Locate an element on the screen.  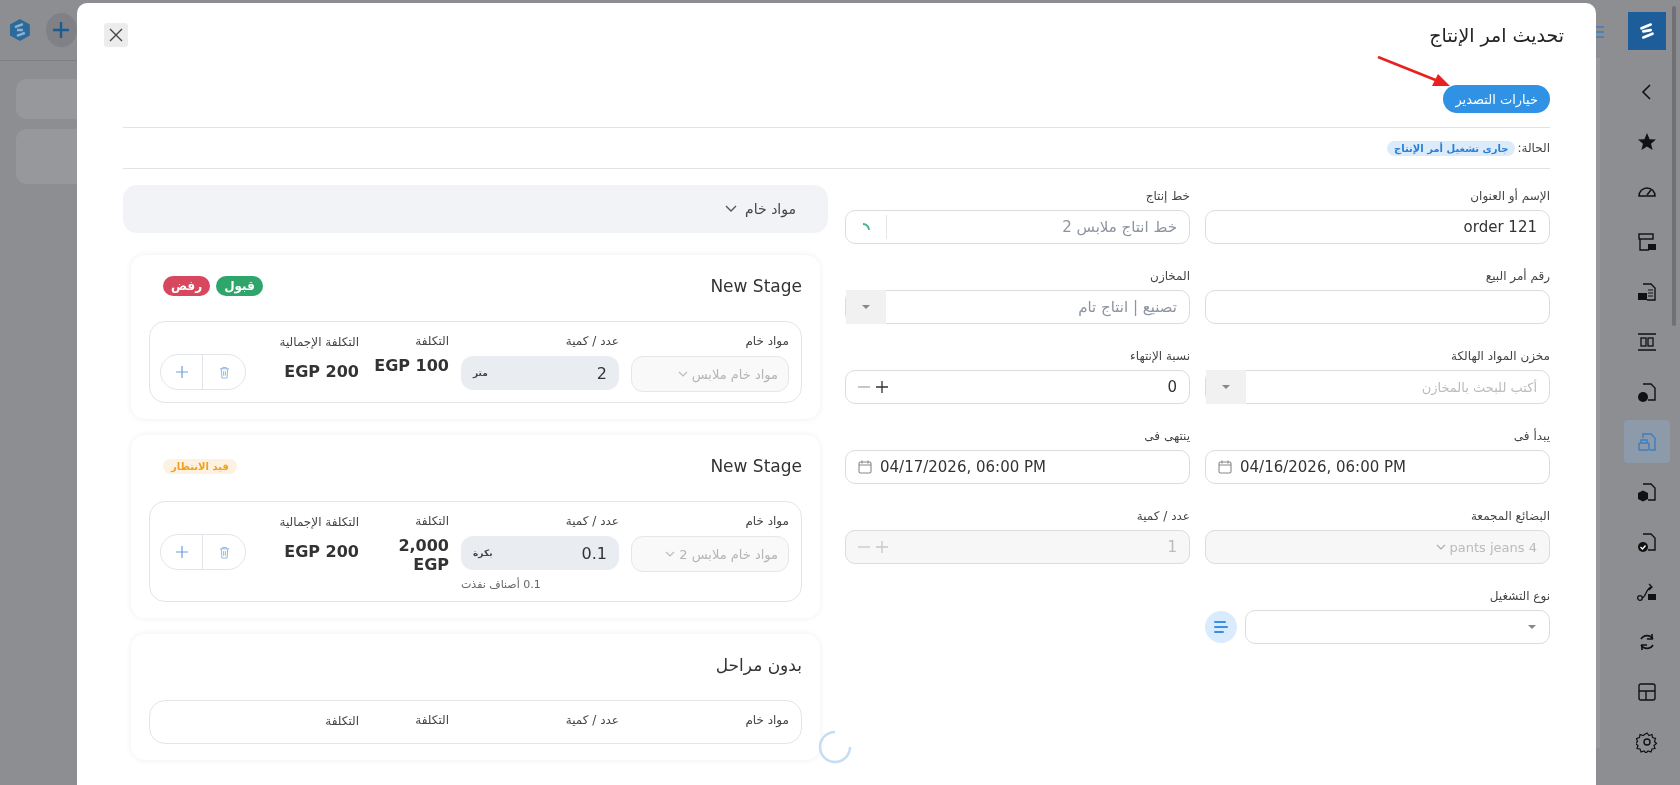
export-options-button: خيارات التصدير is located at coordinates (1496, 99).